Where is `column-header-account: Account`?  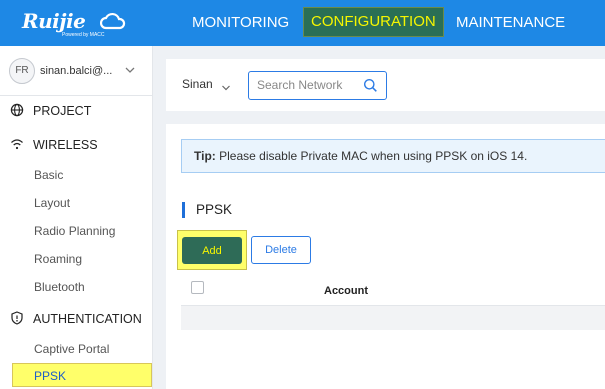 column-header-account: Account is located at coordinates (346, 291).